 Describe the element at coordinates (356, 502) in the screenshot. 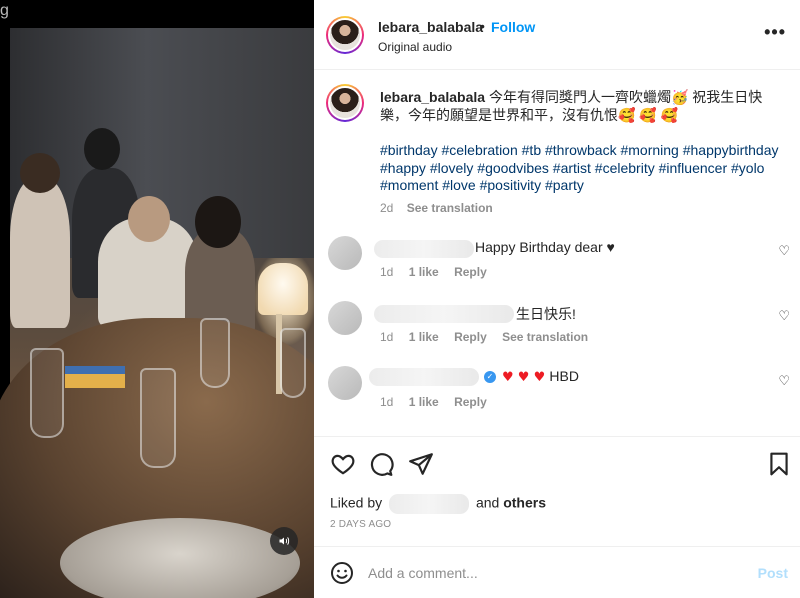

I see `liked-prefix: Liked by` at that location.